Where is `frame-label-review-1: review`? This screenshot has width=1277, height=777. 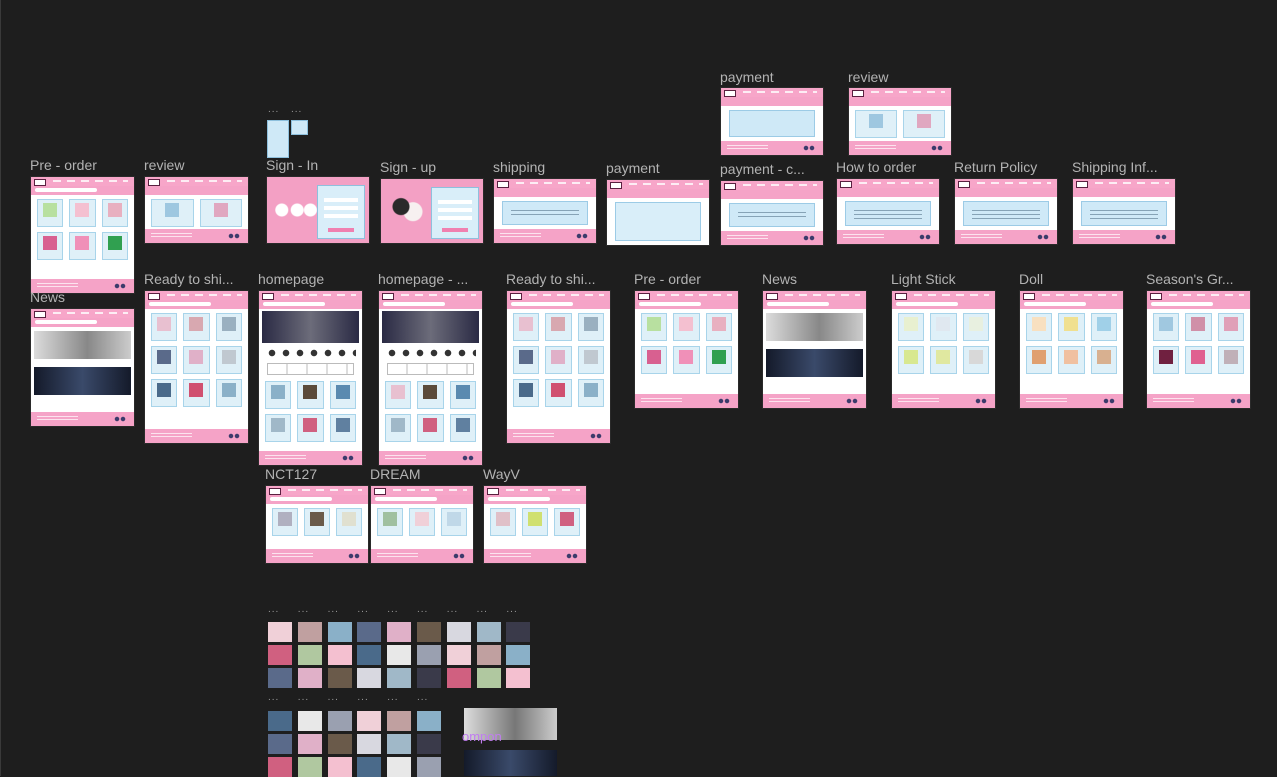 frame-label-review-1: review is located at coordinates (164, 165).